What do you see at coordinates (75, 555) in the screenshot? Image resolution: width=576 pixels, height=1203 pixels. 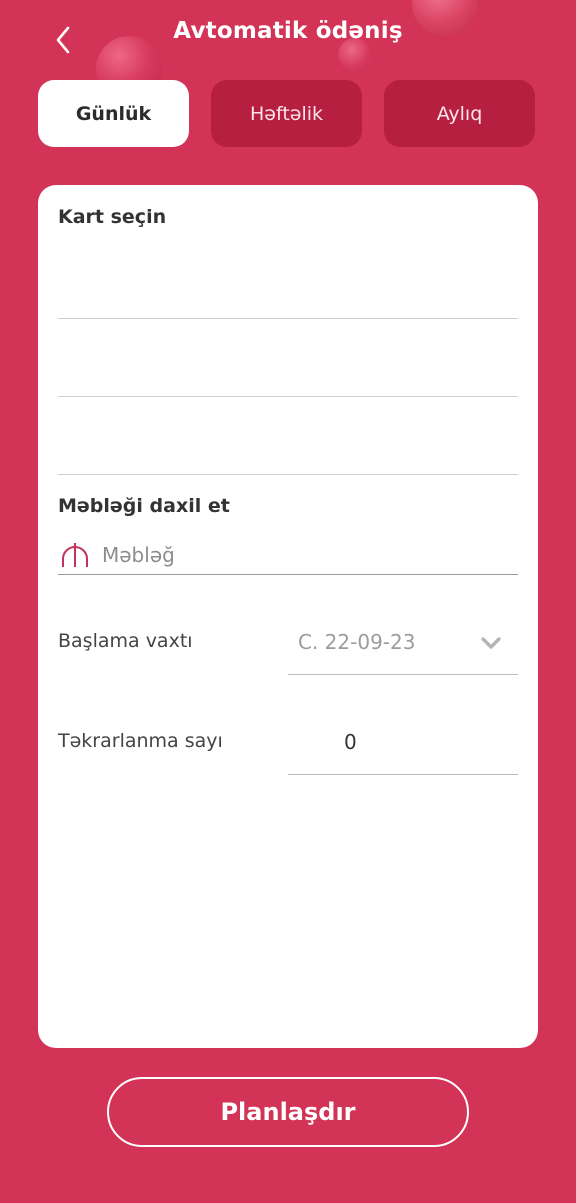 I see `manat-icon` at bounding box center [75, 555].